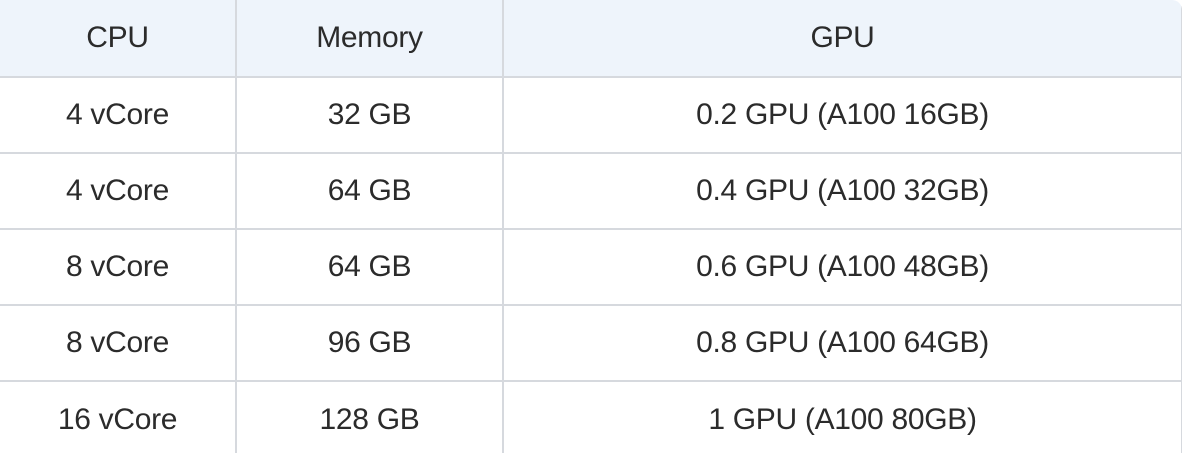 This screenshot has width=1182, height=453. Describe the element at coordinates (842, 417) in the screenshot. I see `cell-gpu: 1 GPU (A100 80GB)` at that location.